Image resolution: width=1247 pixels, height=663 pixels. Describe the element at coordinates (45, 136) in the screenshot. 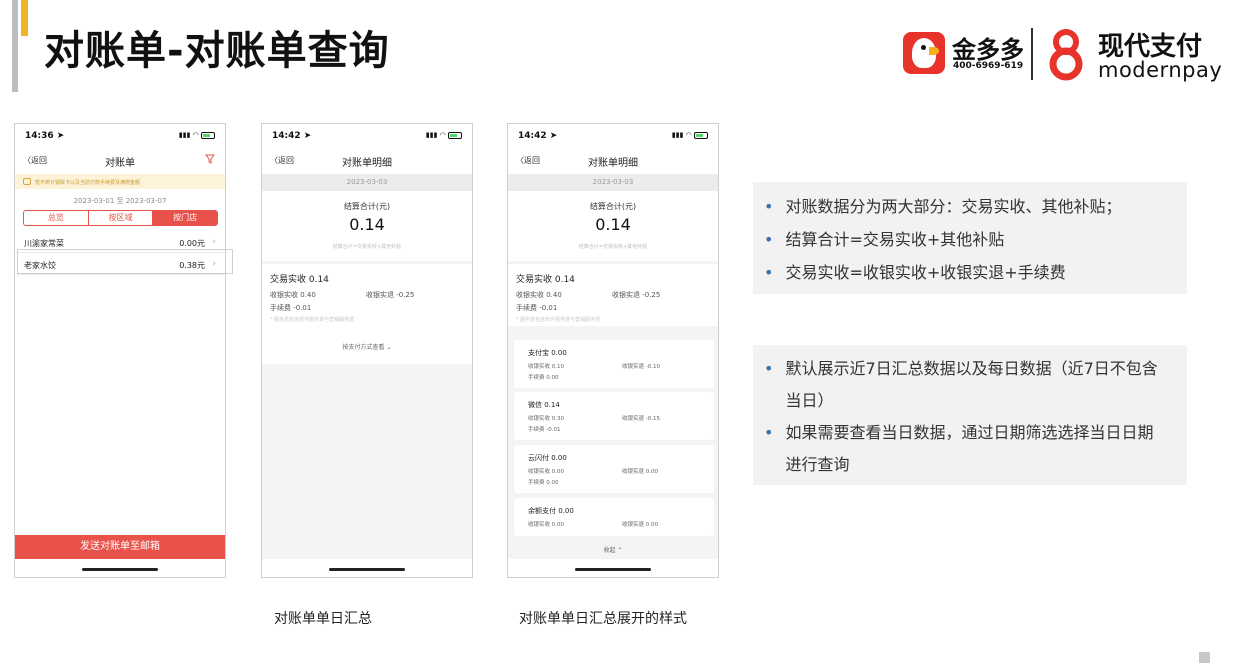

I see `status-time: 14:36 ➤` at that location.